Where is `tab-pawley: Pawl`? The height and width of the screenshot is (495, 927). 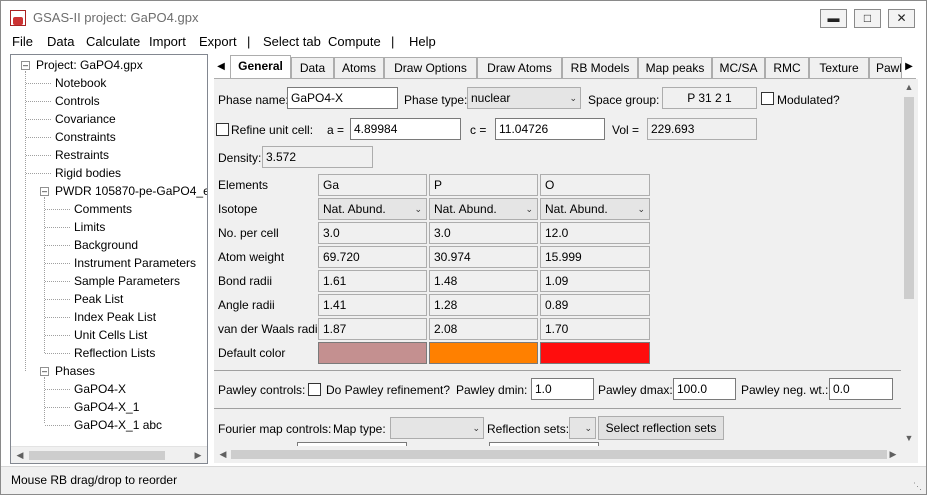 tab-pawley: Pawl is located at coordinates (885, 67).